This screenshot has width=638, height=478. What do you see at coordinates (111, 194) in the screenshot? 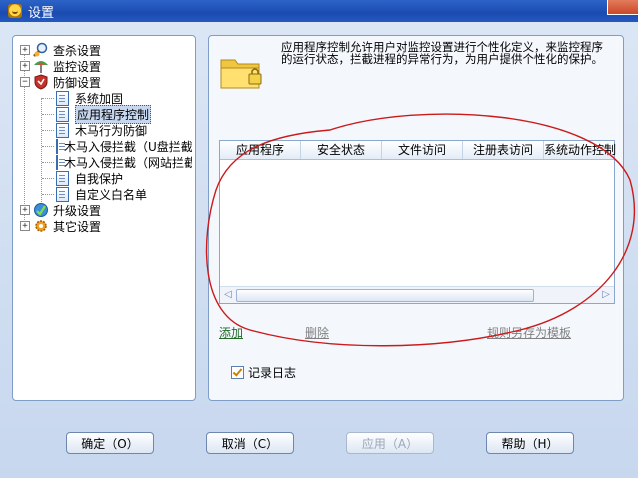
I see `tree-child-label: 自定义白名单` at bounding box center [111, 194].